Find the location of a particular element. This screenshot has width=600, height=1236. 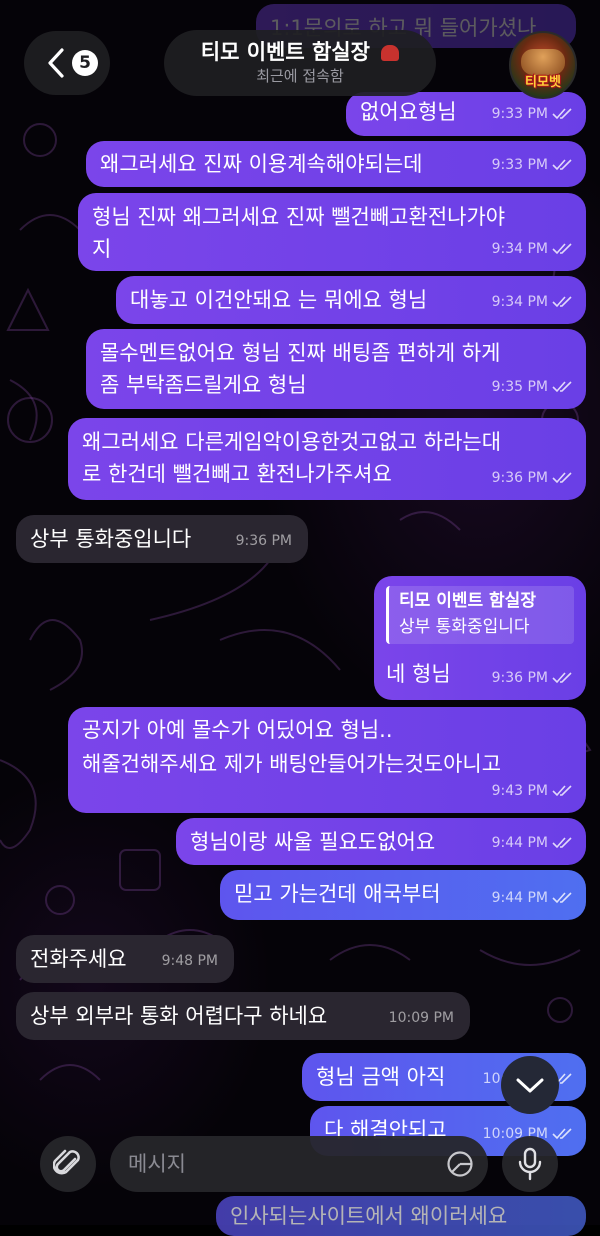

scroll-down-button is located at coordinates (530, 1085).